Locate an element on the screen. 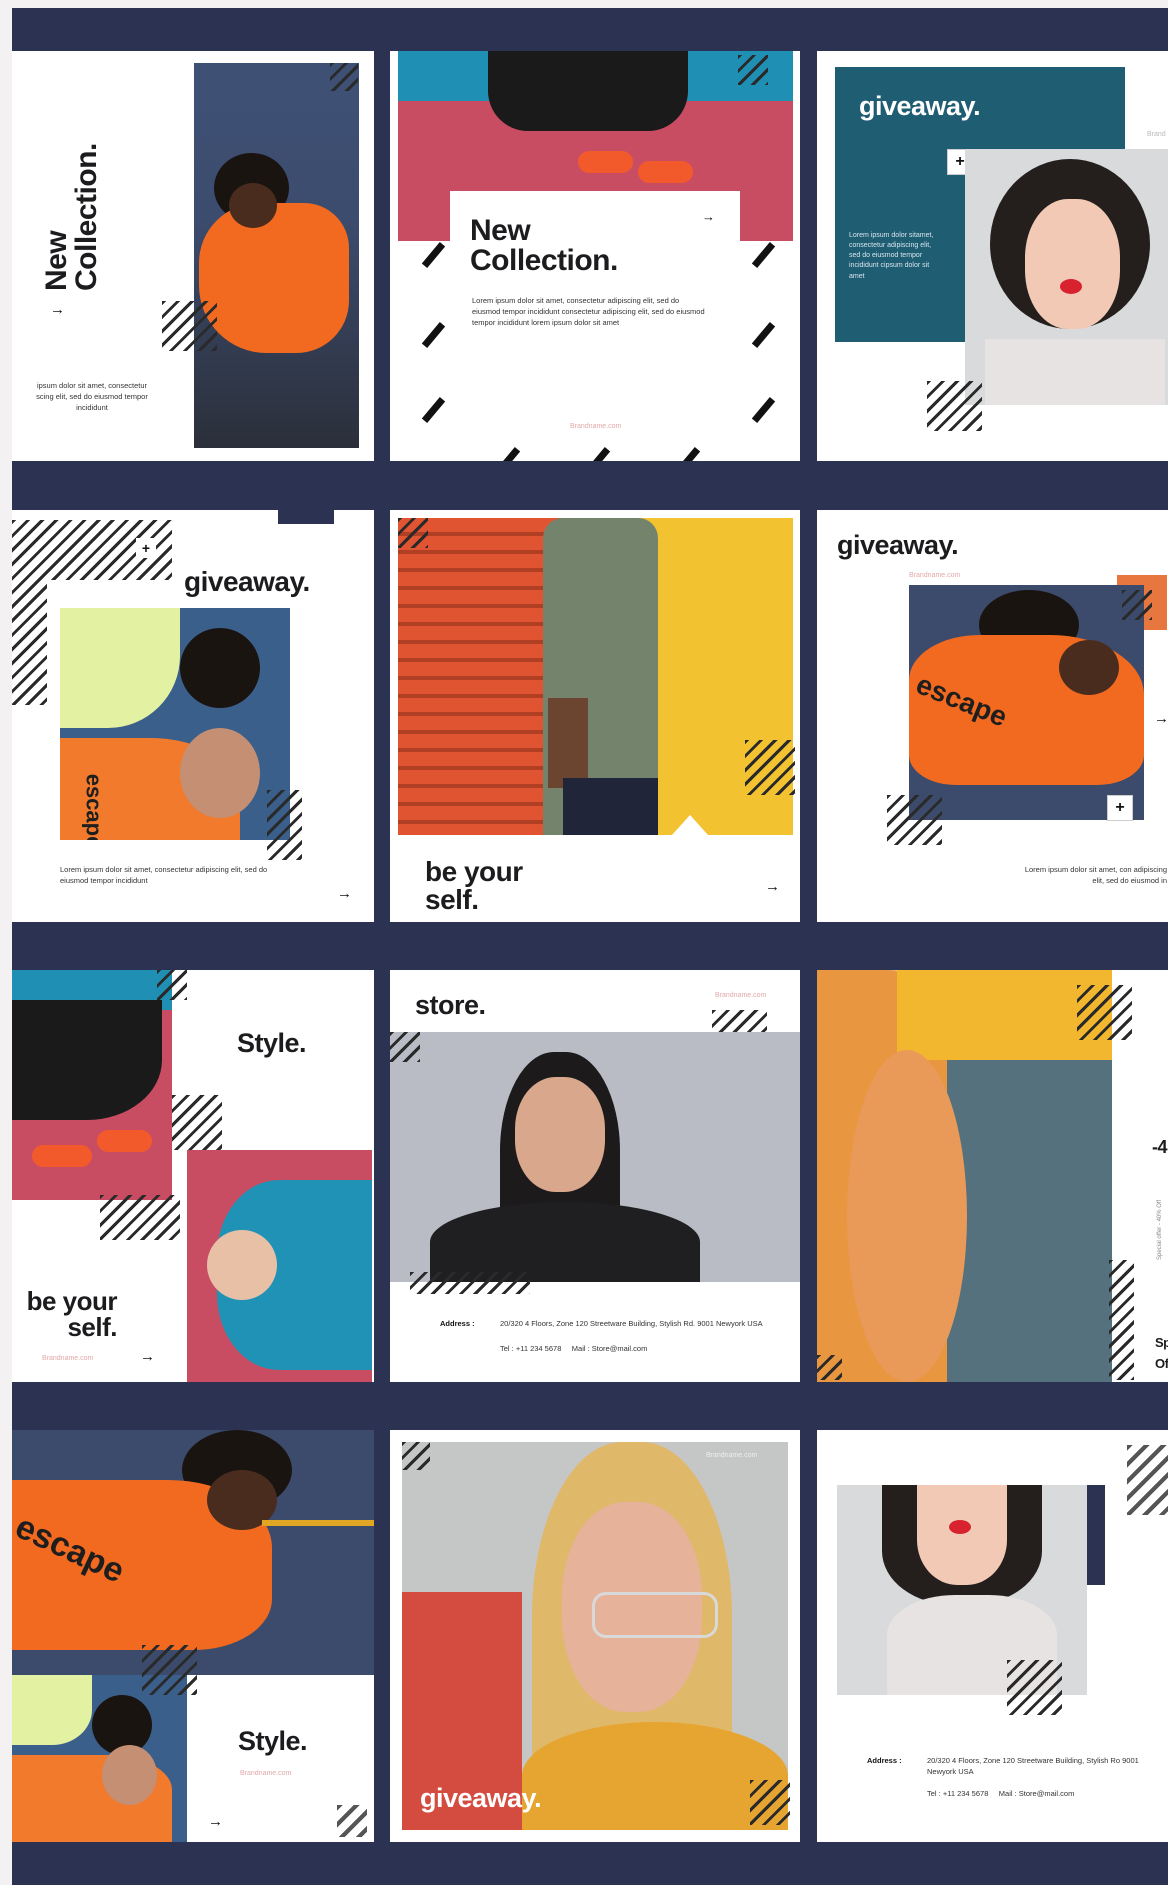 Image resolution: width=1168 pixels, height=1885 pixels. post-giveaway-glasses: Brandname.com giveaway. is located at coordinates (595, 1636).